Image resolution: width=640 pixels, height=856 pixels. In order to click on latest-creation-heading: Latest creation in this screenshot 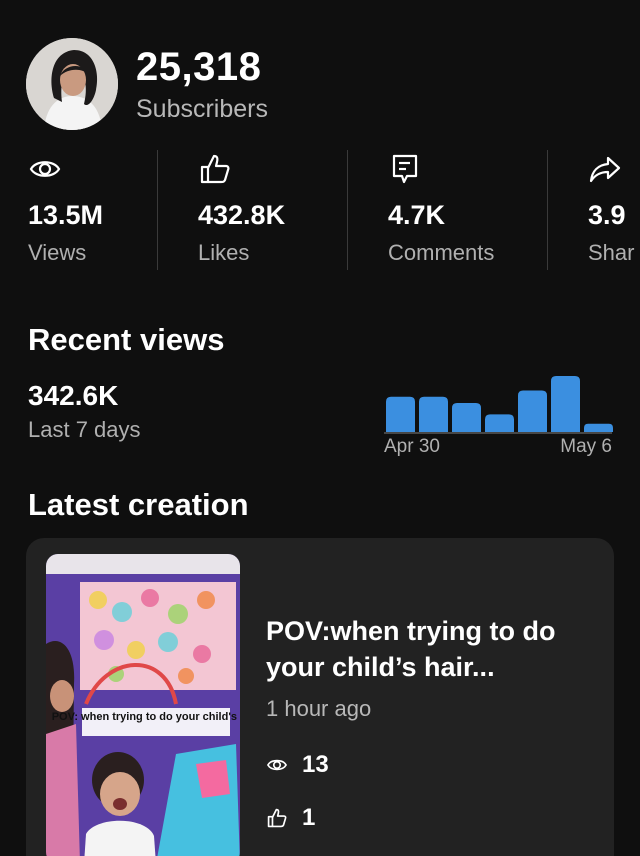, I will do `click(138, 504)`.